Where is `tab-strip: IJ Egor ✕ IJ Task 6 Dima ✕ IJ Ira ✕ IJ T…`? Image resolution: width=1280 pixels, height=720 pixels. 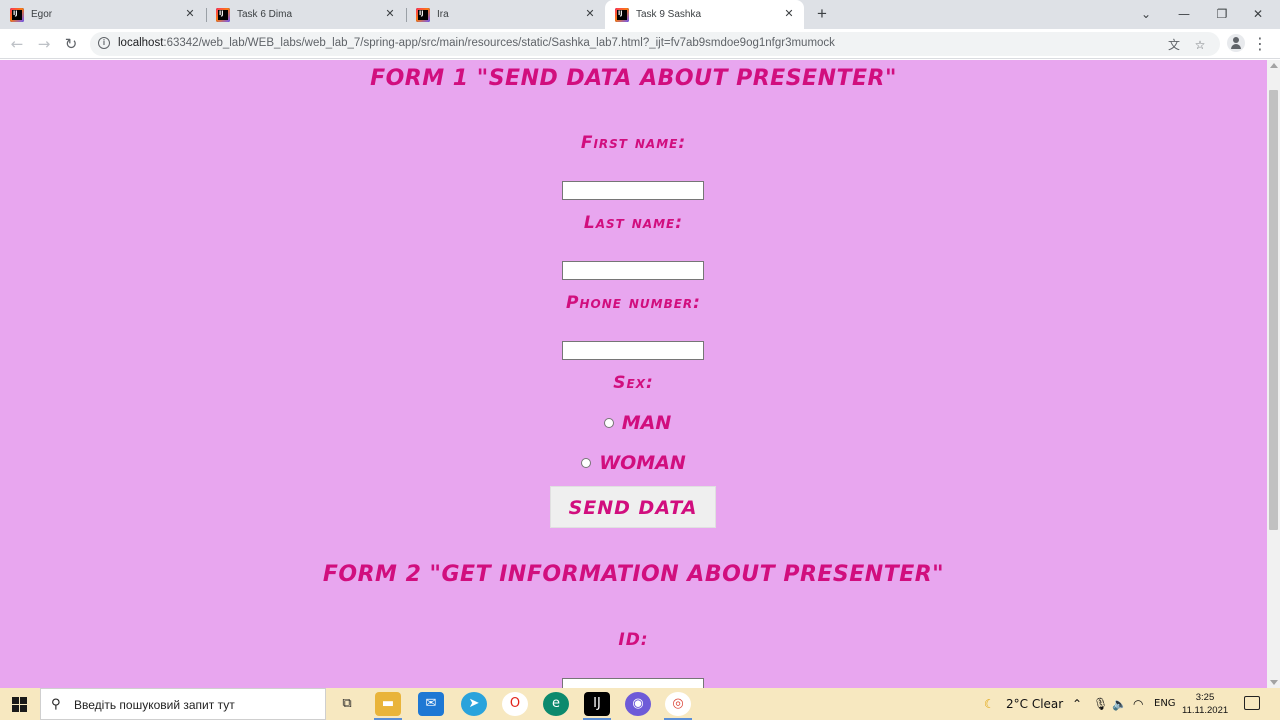
tab-strip: IJ Egor ✕ IJ Task 6 Dima ✕ IJ Ira ✕ IJ T… is located at coordinates (640, 14).